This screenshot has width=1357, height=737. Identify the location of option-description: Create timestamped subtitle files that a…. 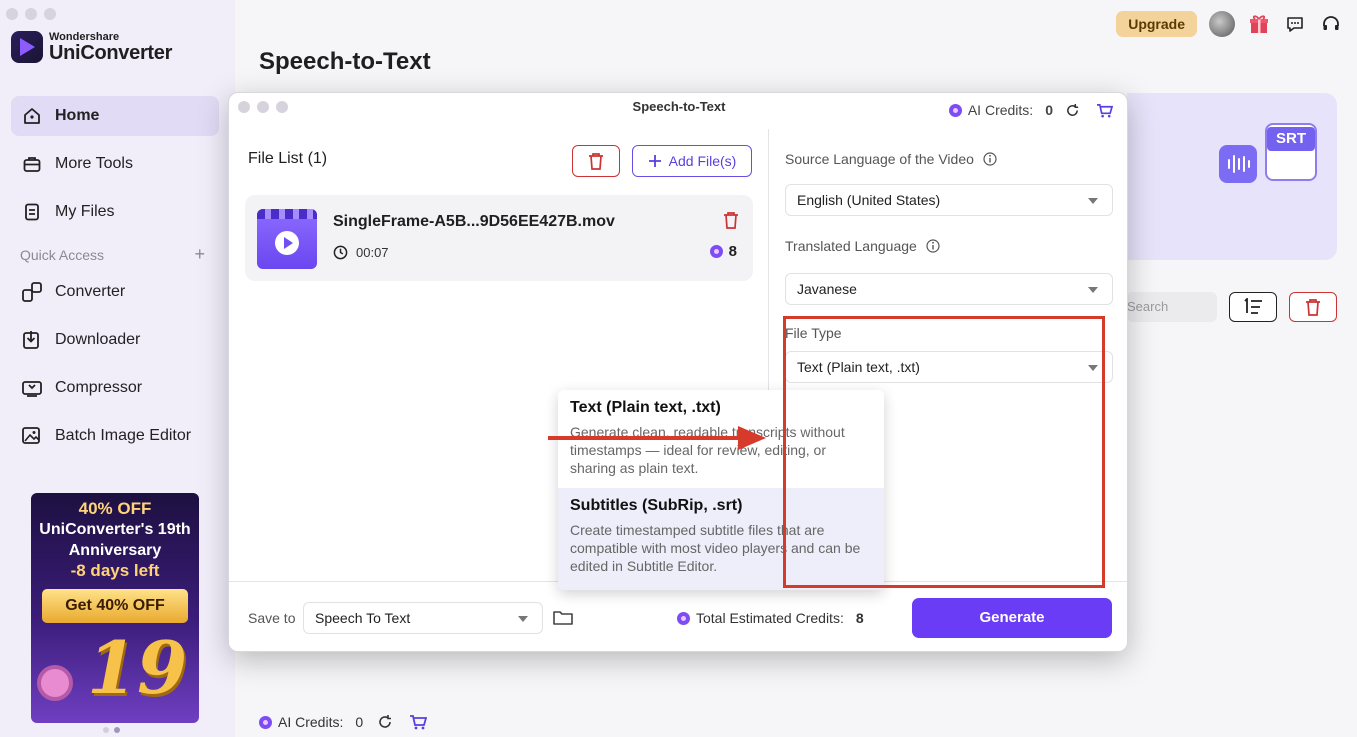
(715, 548).